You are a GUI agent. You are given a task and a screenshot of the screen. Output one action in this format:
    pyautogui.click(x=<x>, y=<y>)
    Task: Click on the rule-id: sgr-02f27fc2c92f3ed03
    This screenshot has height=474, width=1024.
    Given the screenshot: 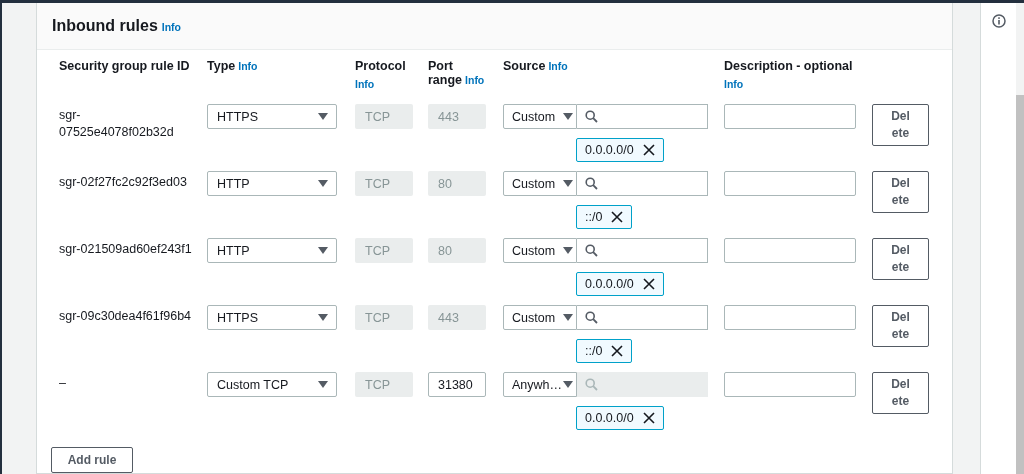 What is the action you would take?
    pyautogui.click(x=123, y=182)
    